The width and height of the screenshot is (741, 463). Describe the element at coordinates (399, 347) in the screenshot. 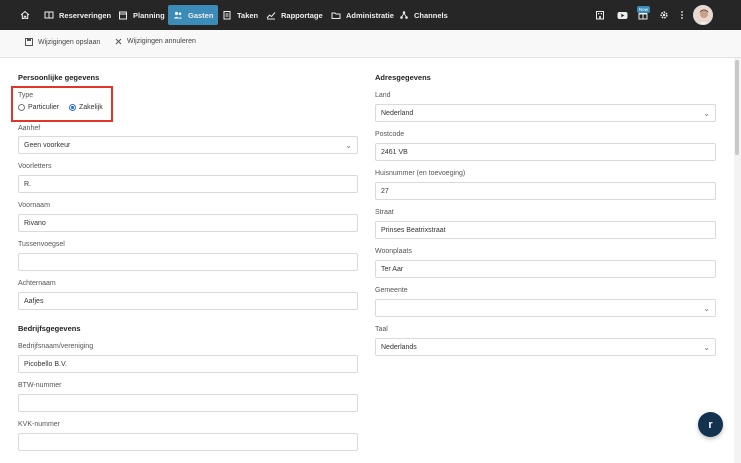

I see `taal-value: Nederlands` at that location.